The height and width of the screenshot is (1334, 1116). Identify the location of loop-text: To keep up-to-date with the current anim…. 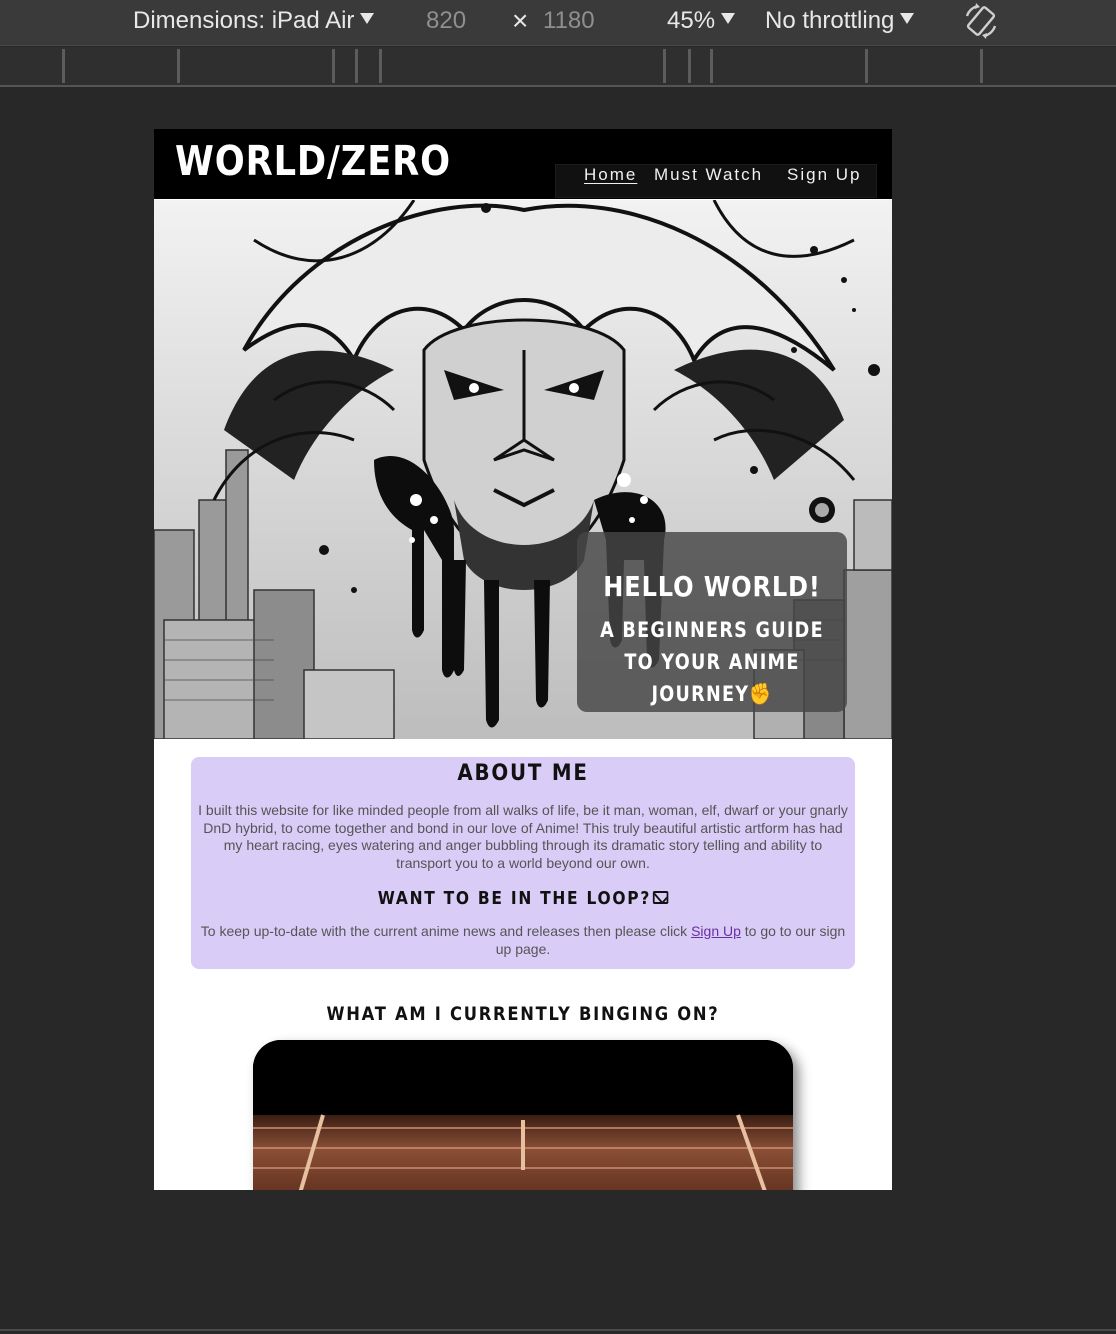
(523, 940).